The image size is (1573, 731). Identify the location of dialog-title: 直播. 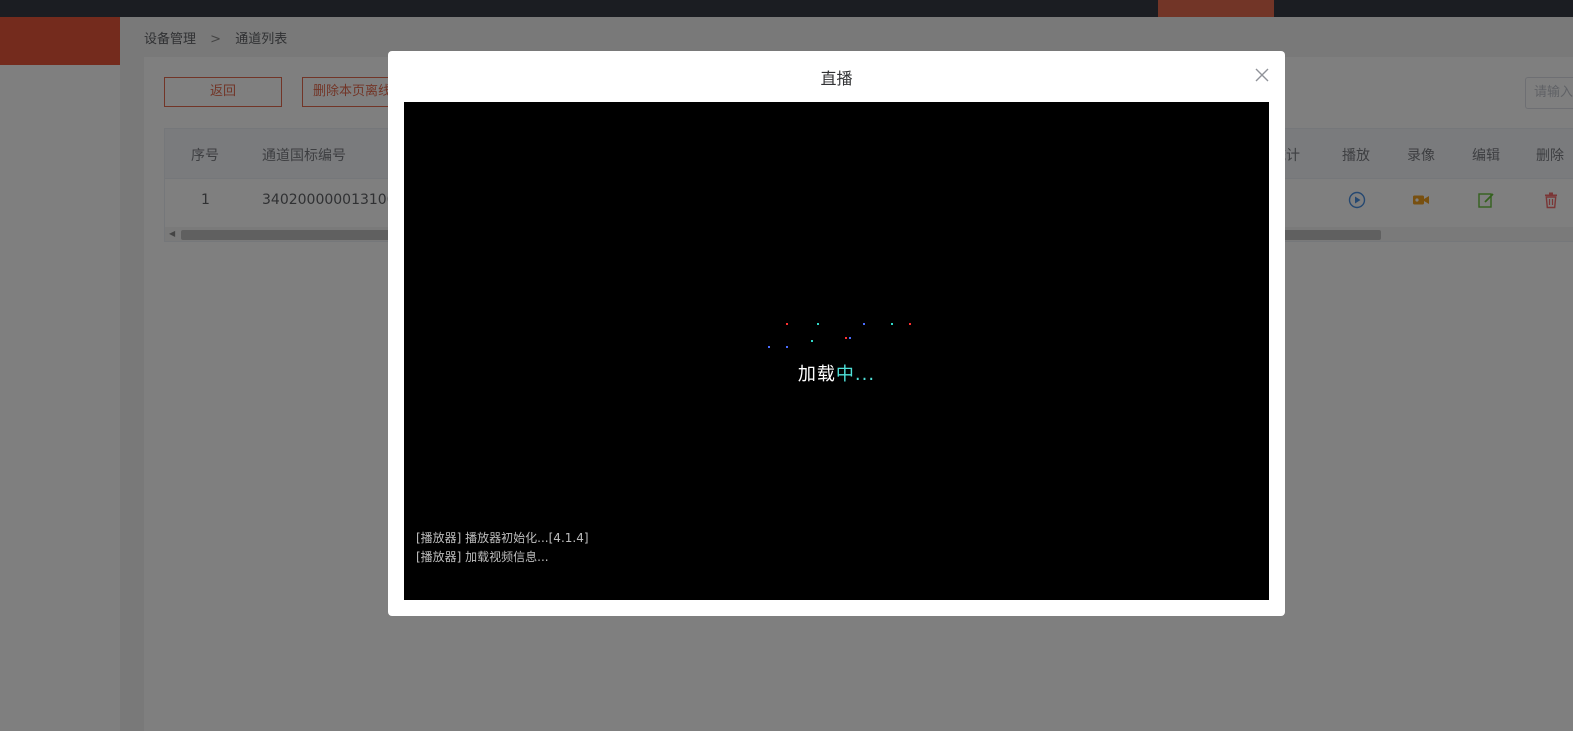
(836, 78).